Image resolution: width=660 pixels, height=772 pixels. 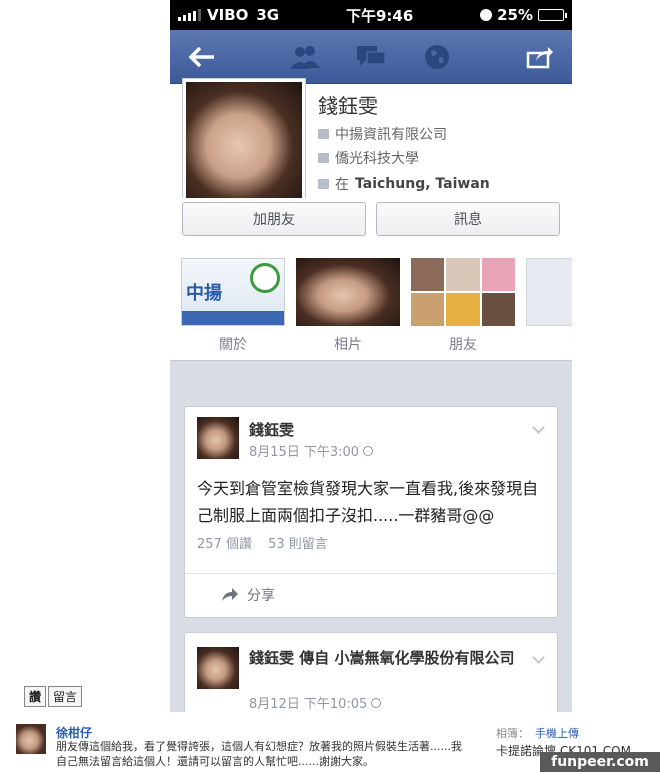 I want to click on school-text: 僑光科技大學, so click(x=377, y=159).